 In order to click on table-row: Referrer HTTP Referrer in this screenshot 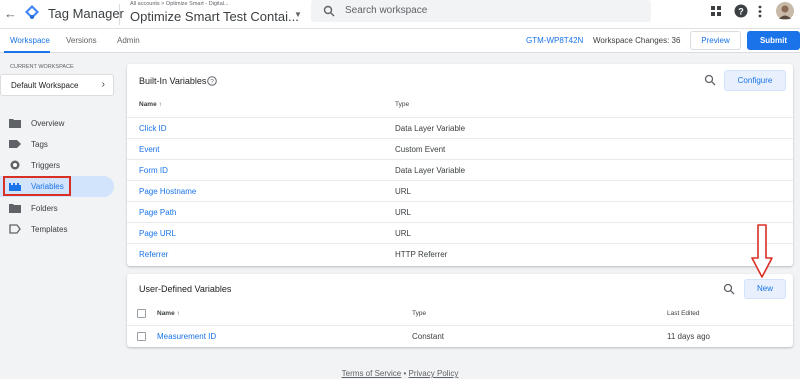, I will do `click(460, 253)`.